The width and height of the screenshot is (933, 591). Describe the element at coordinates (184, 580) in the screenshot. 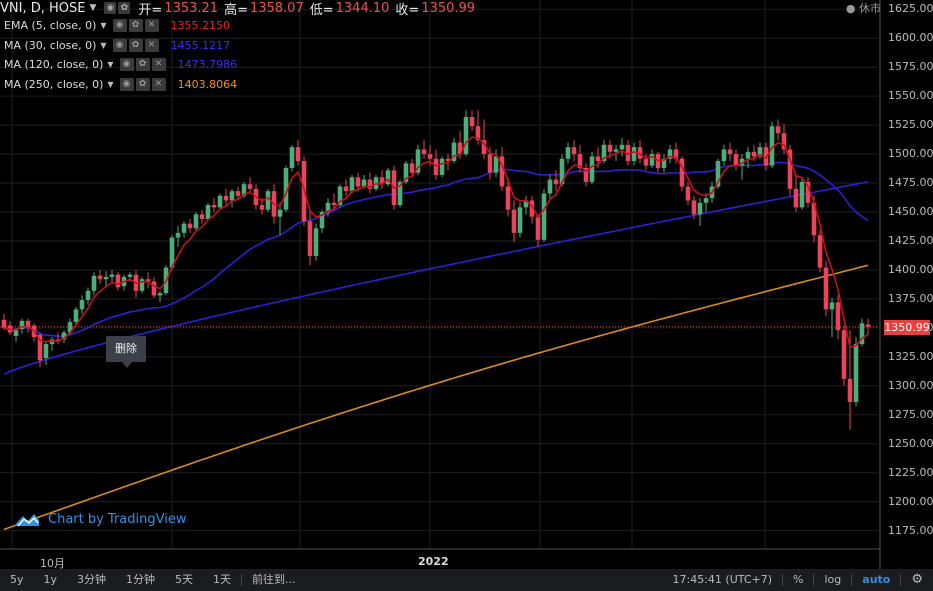

I see `range-5d: 5天` at that location.